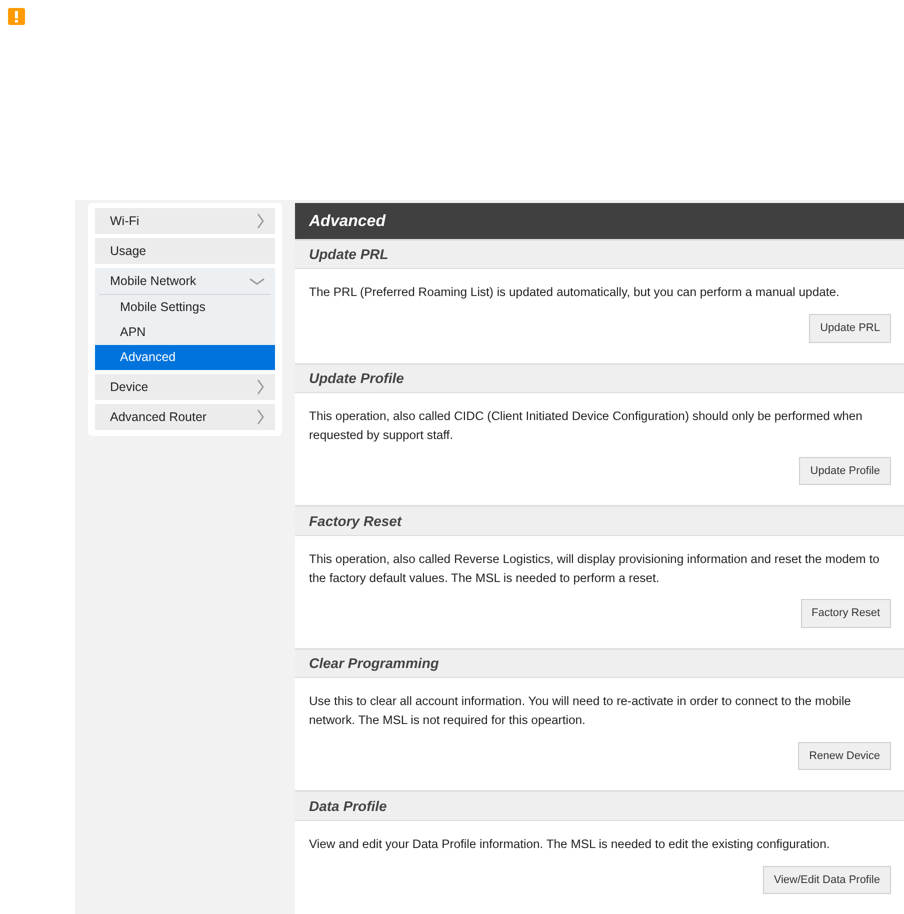  Describe the element at coordinates (845, 613) in the screenshot. I see `action-button: Factory Reset` at that location.